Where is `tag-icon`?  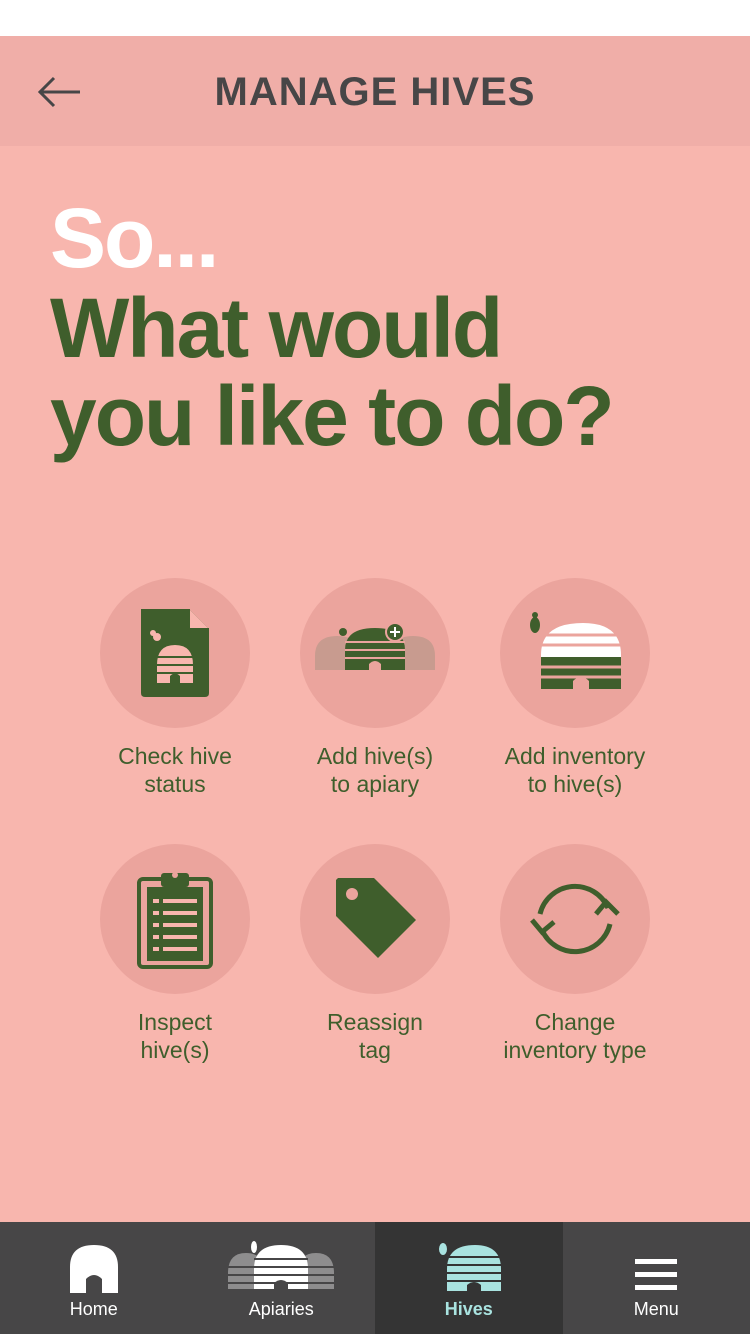 tag-icon is located at coordinates (376, 918).